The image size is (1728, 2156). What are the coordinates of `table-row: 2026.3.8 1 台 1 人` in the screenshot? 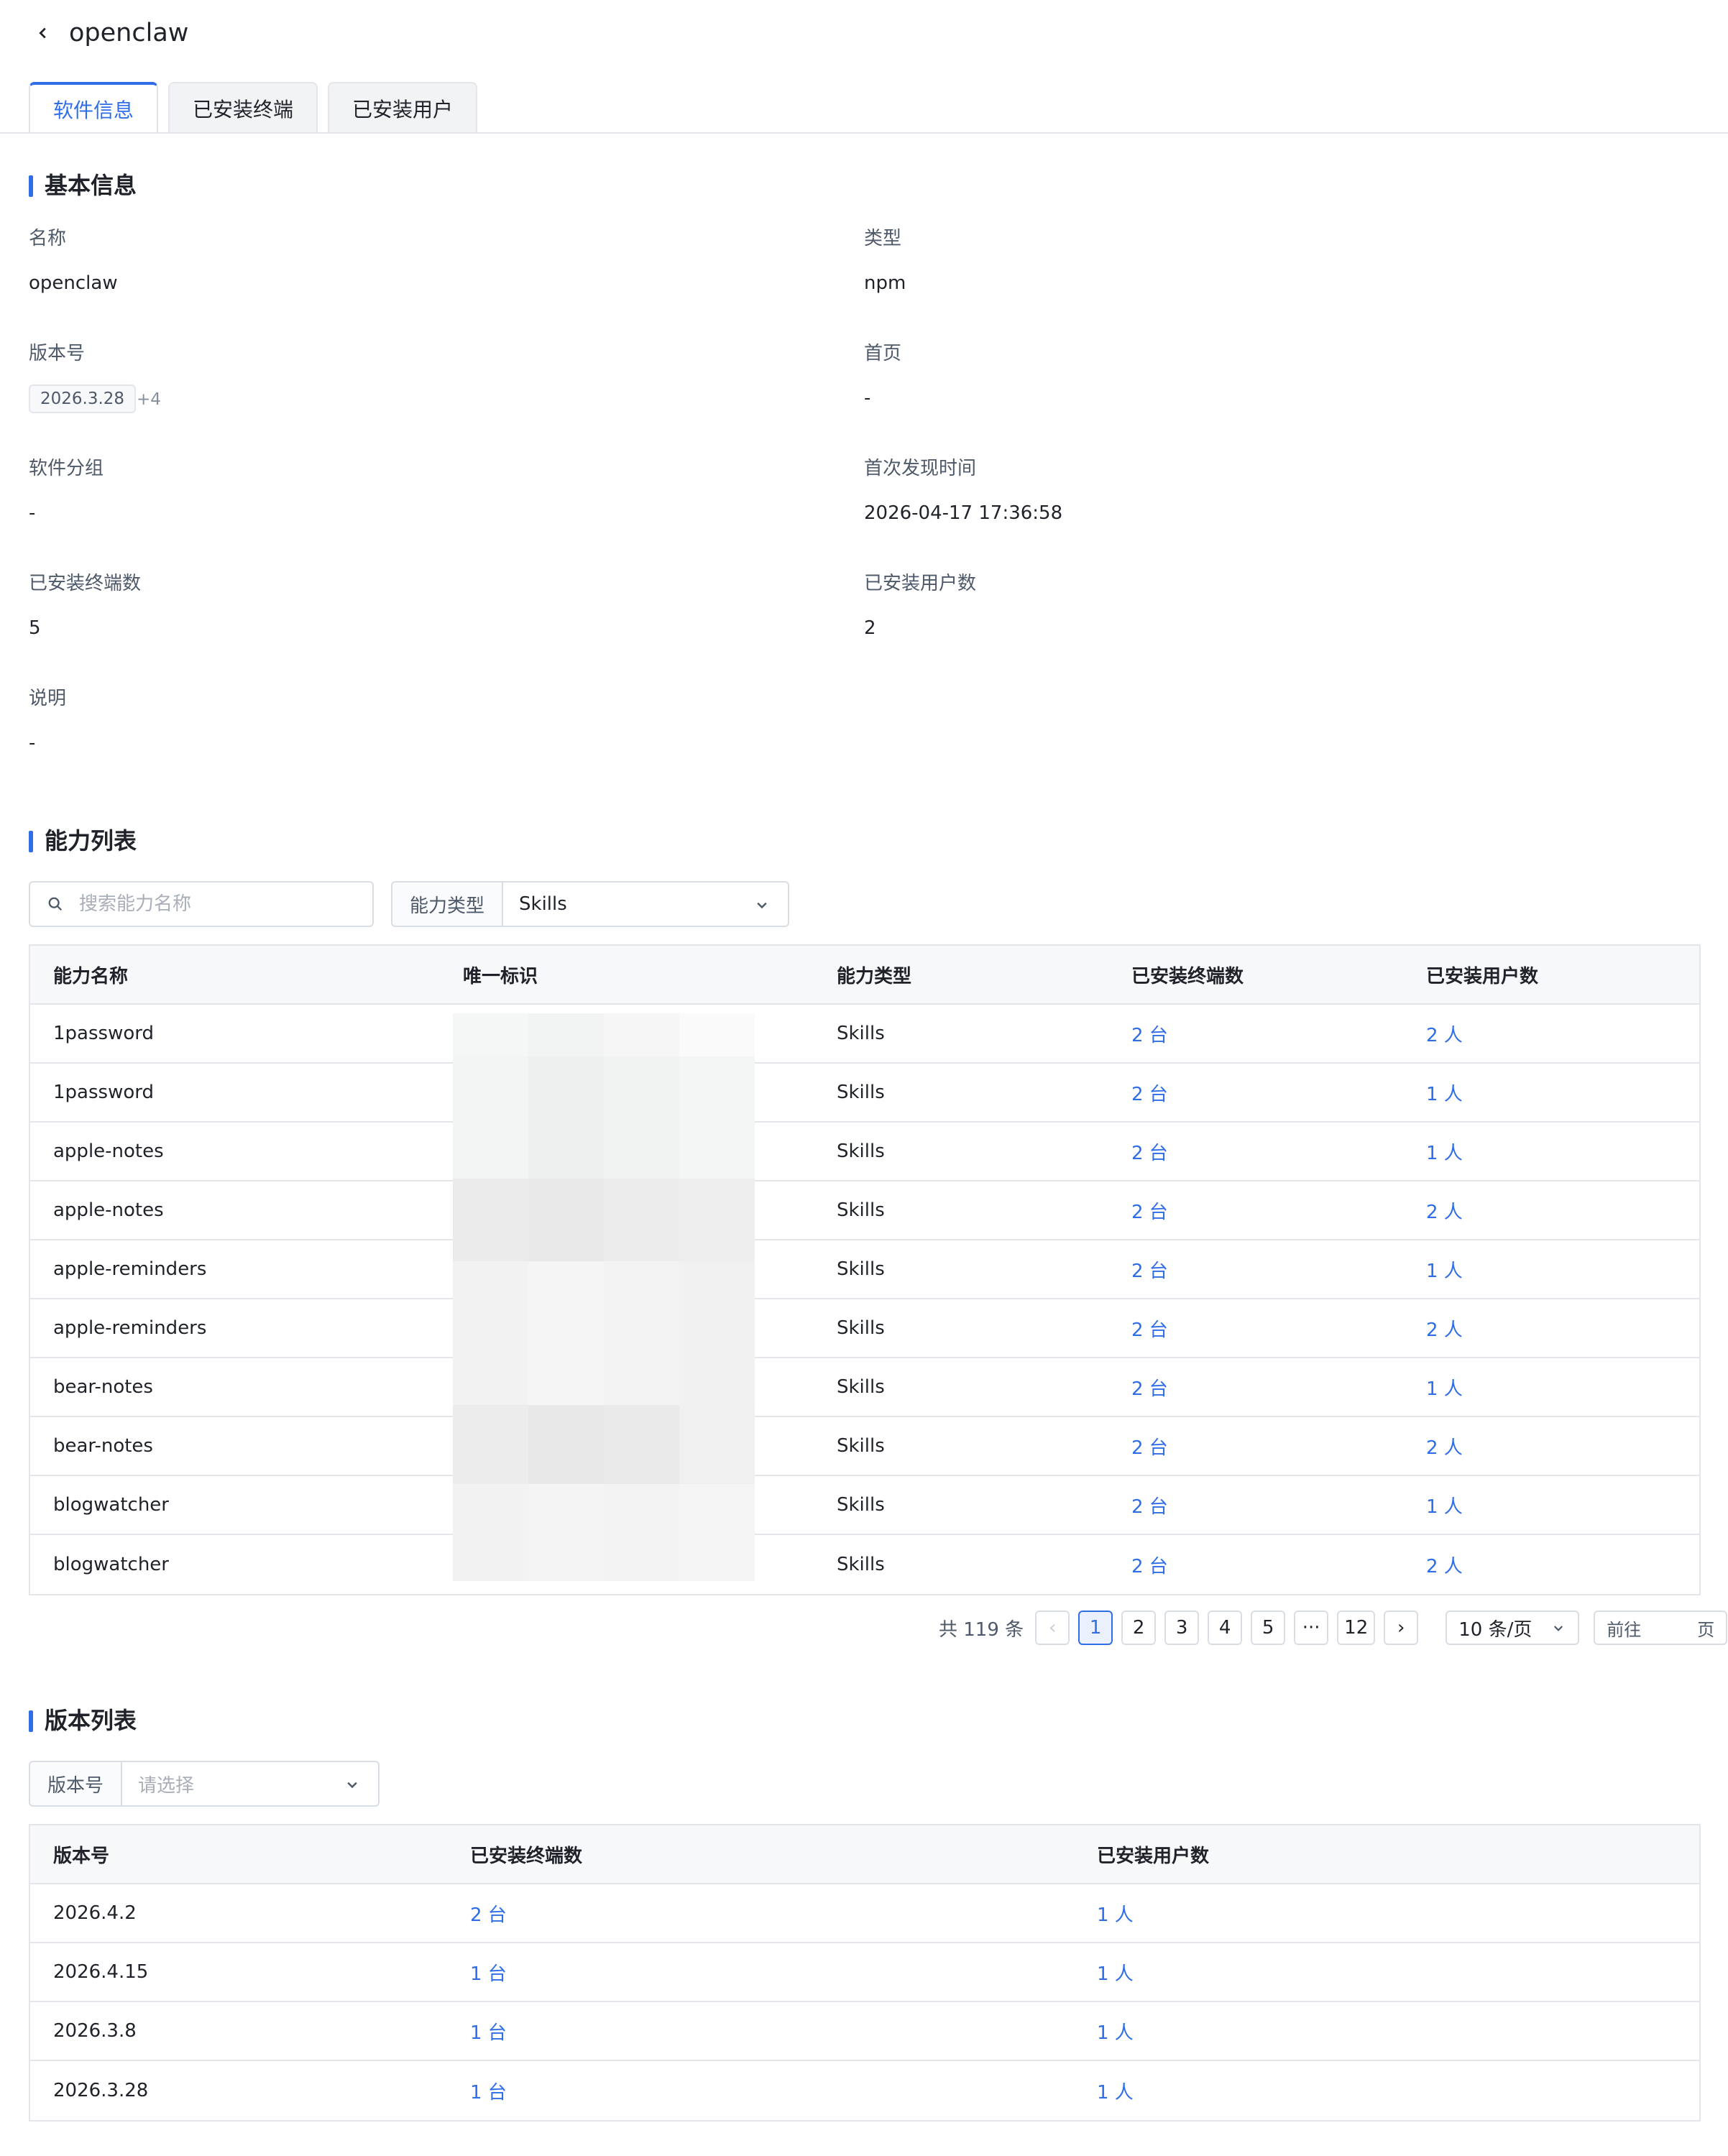 It's located at (865, 2031).